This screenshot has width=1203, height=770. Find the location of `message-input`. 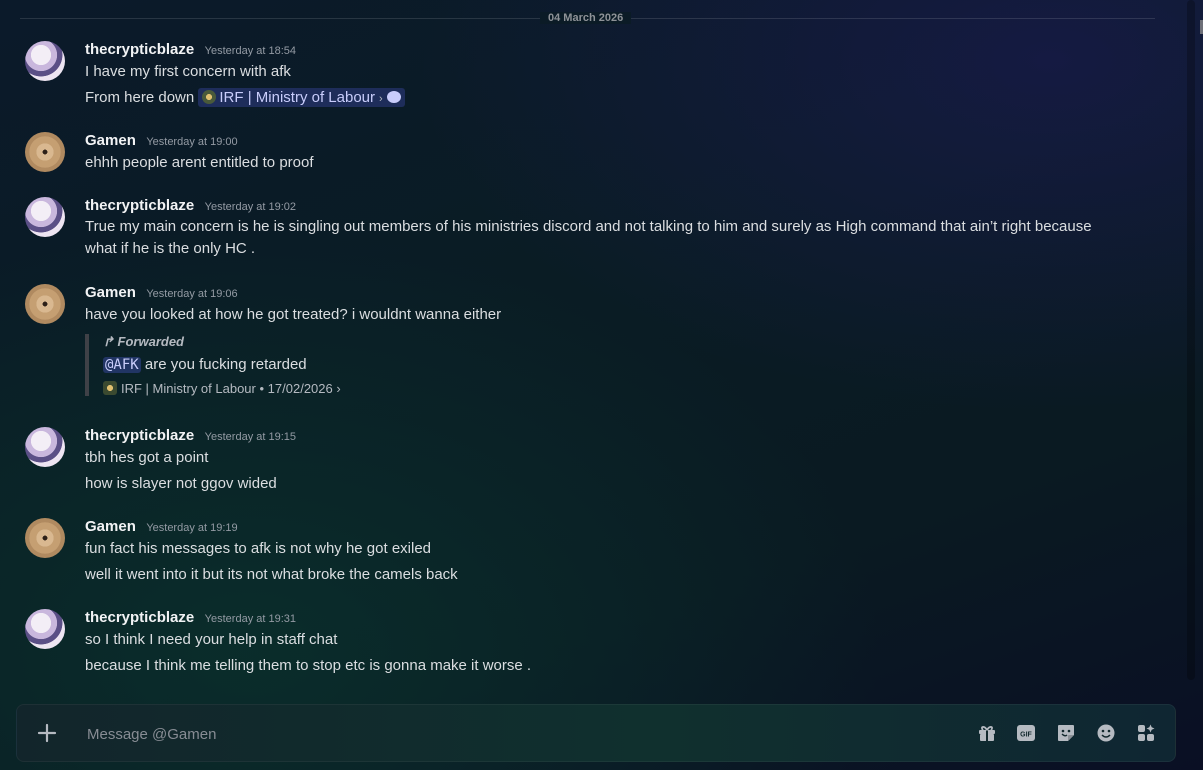

message-input is located at coordinates (527, 734).